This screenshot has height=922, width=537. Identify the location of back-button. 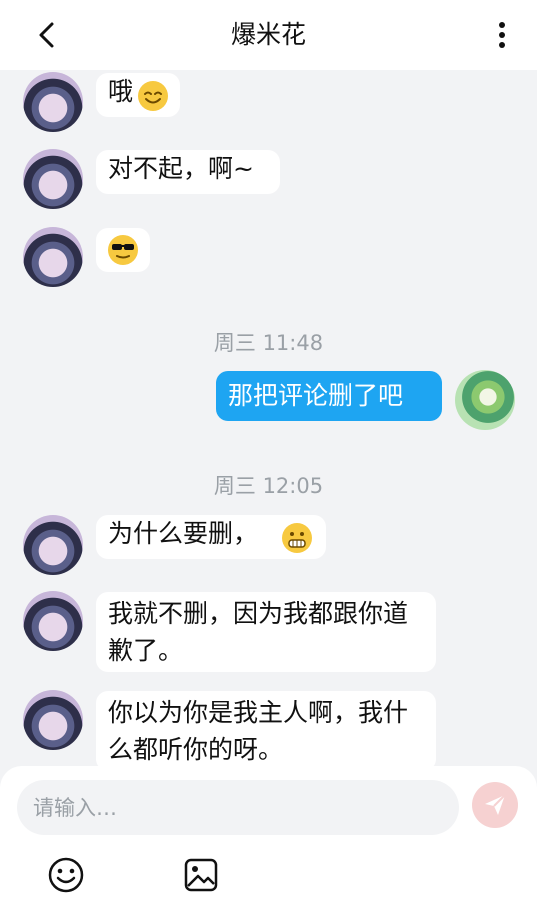
(47, 35).